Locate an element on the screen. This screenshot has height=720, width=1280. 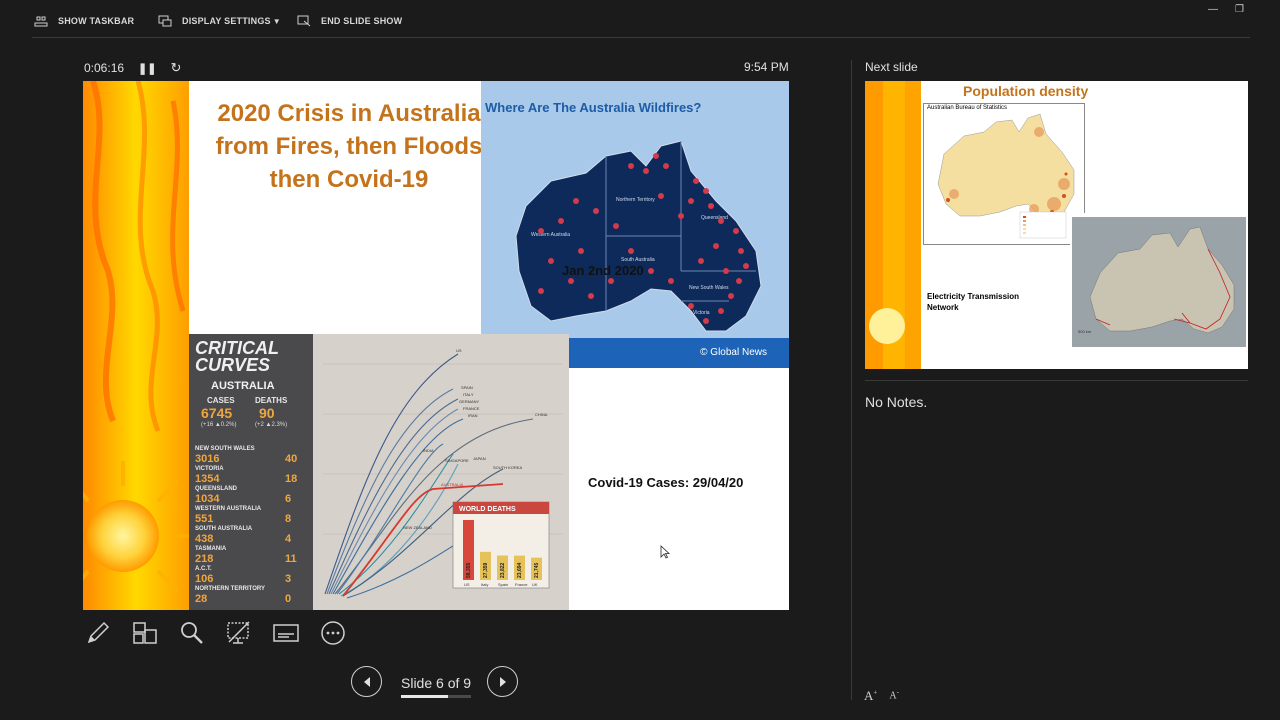
speaker-notes: No Notes. is located at coordinates (896, 402).